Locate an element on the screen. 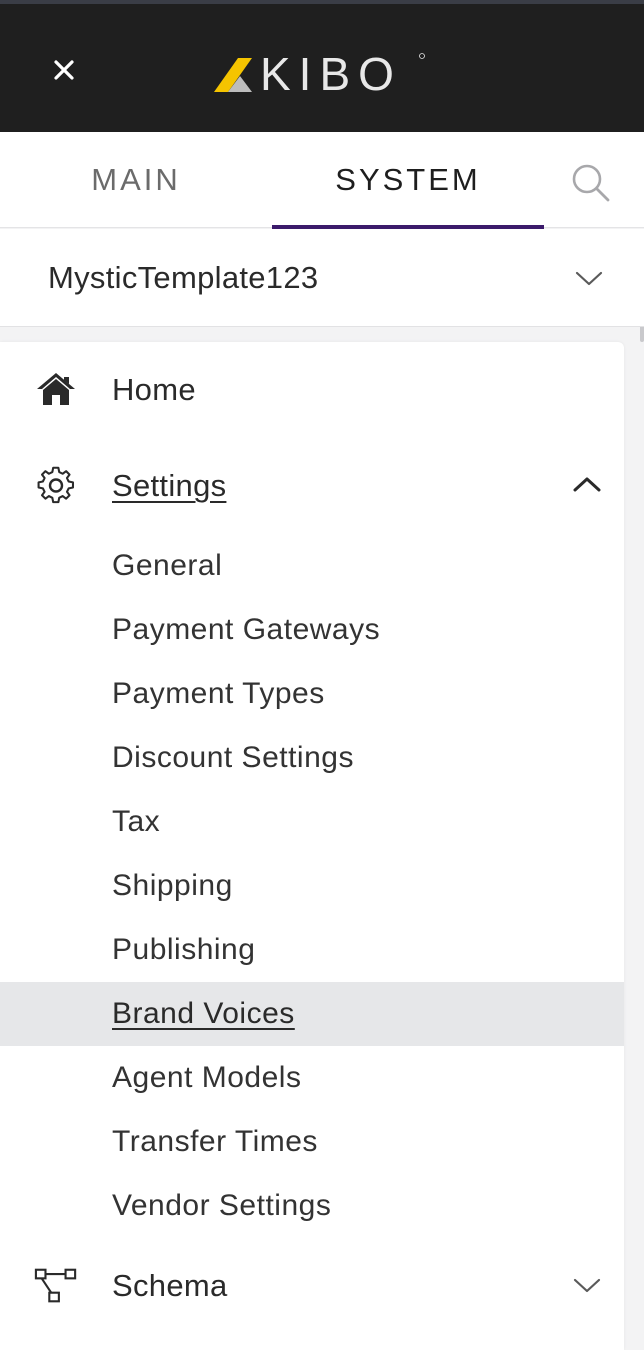 This screenshot has width=644, height=1350. nav-label-home: Home is located at coordinates (154, 389).